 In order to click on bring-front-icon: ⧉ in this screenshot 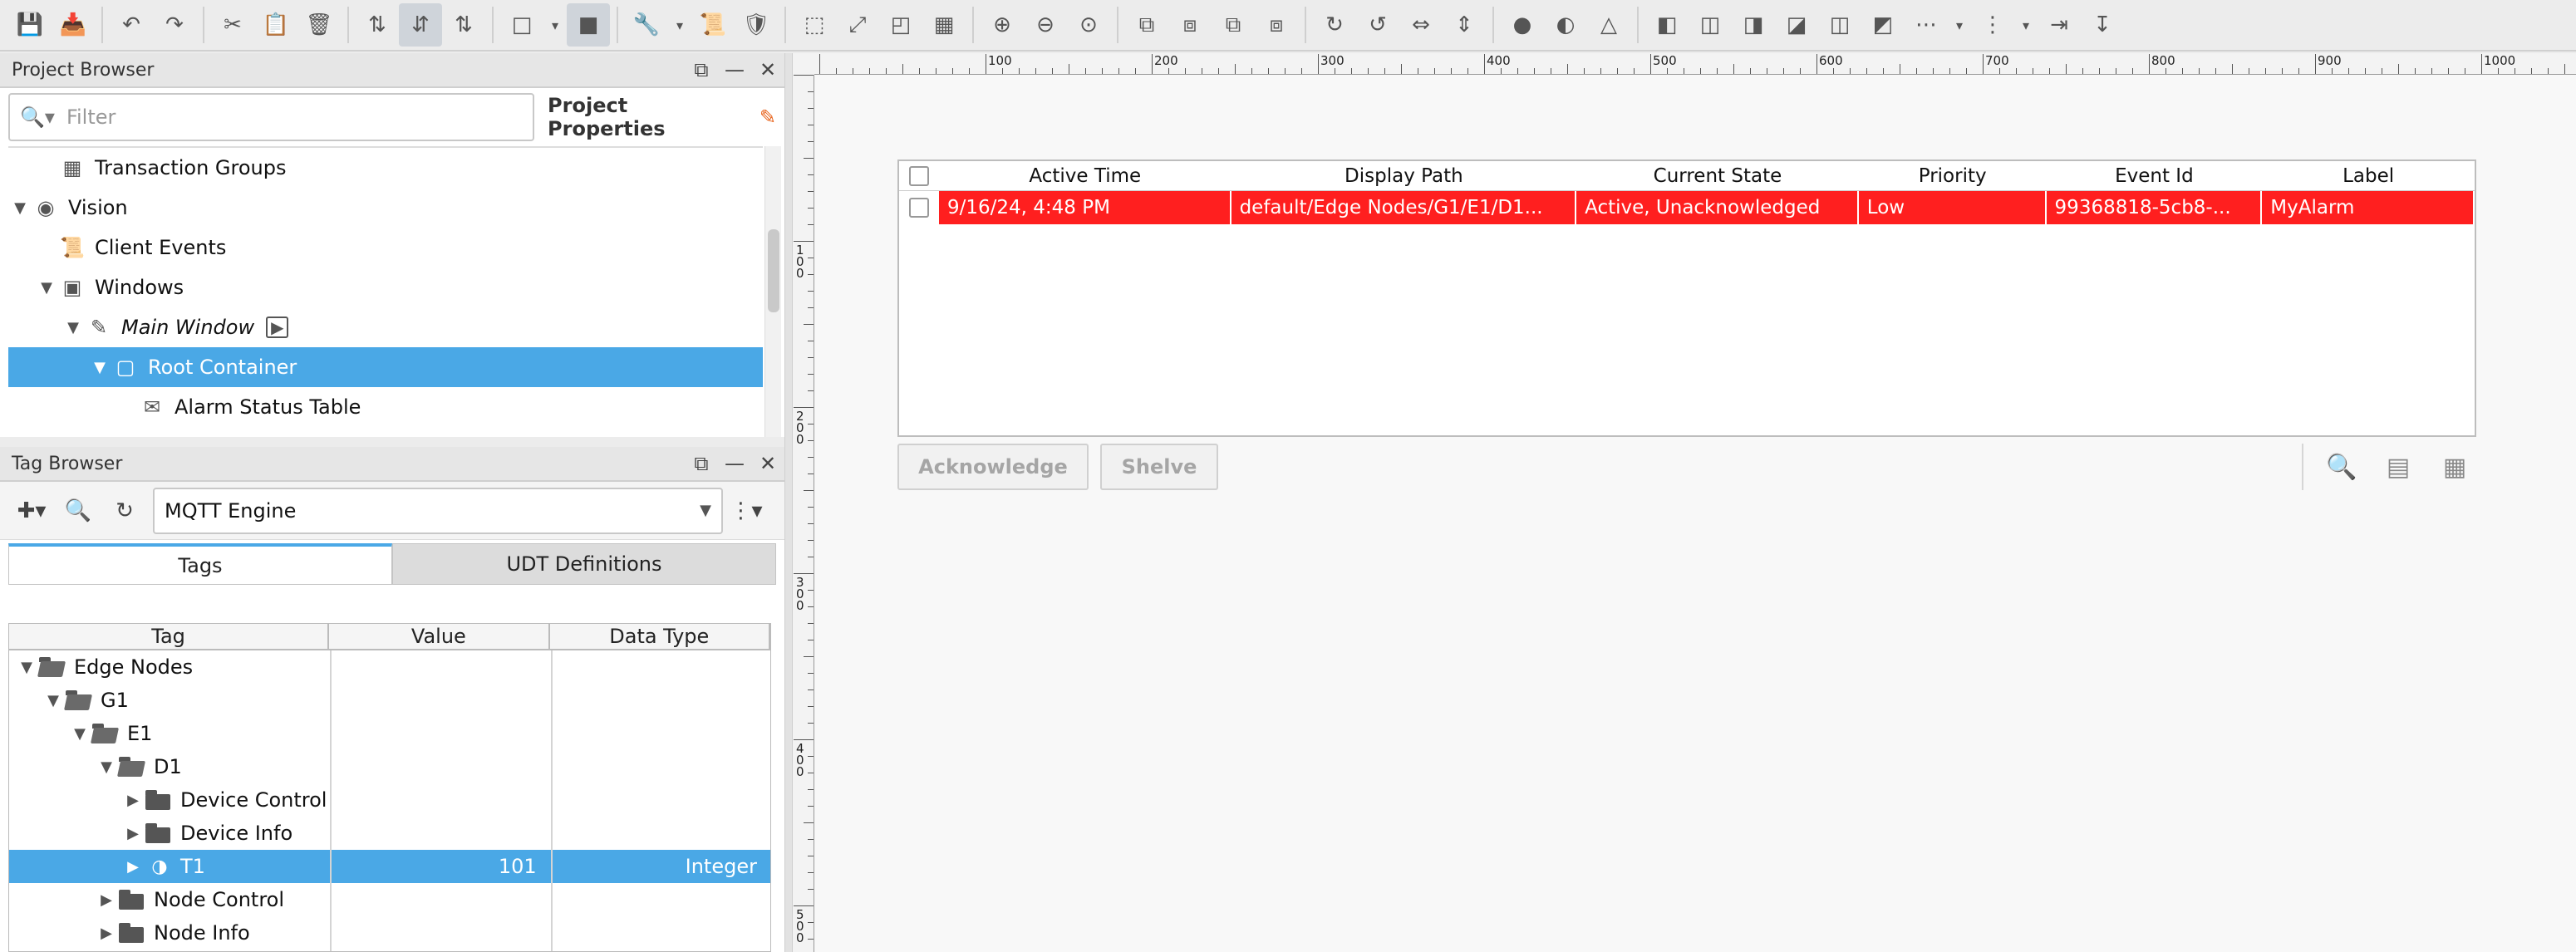, I will do `click(1146, 25)`.